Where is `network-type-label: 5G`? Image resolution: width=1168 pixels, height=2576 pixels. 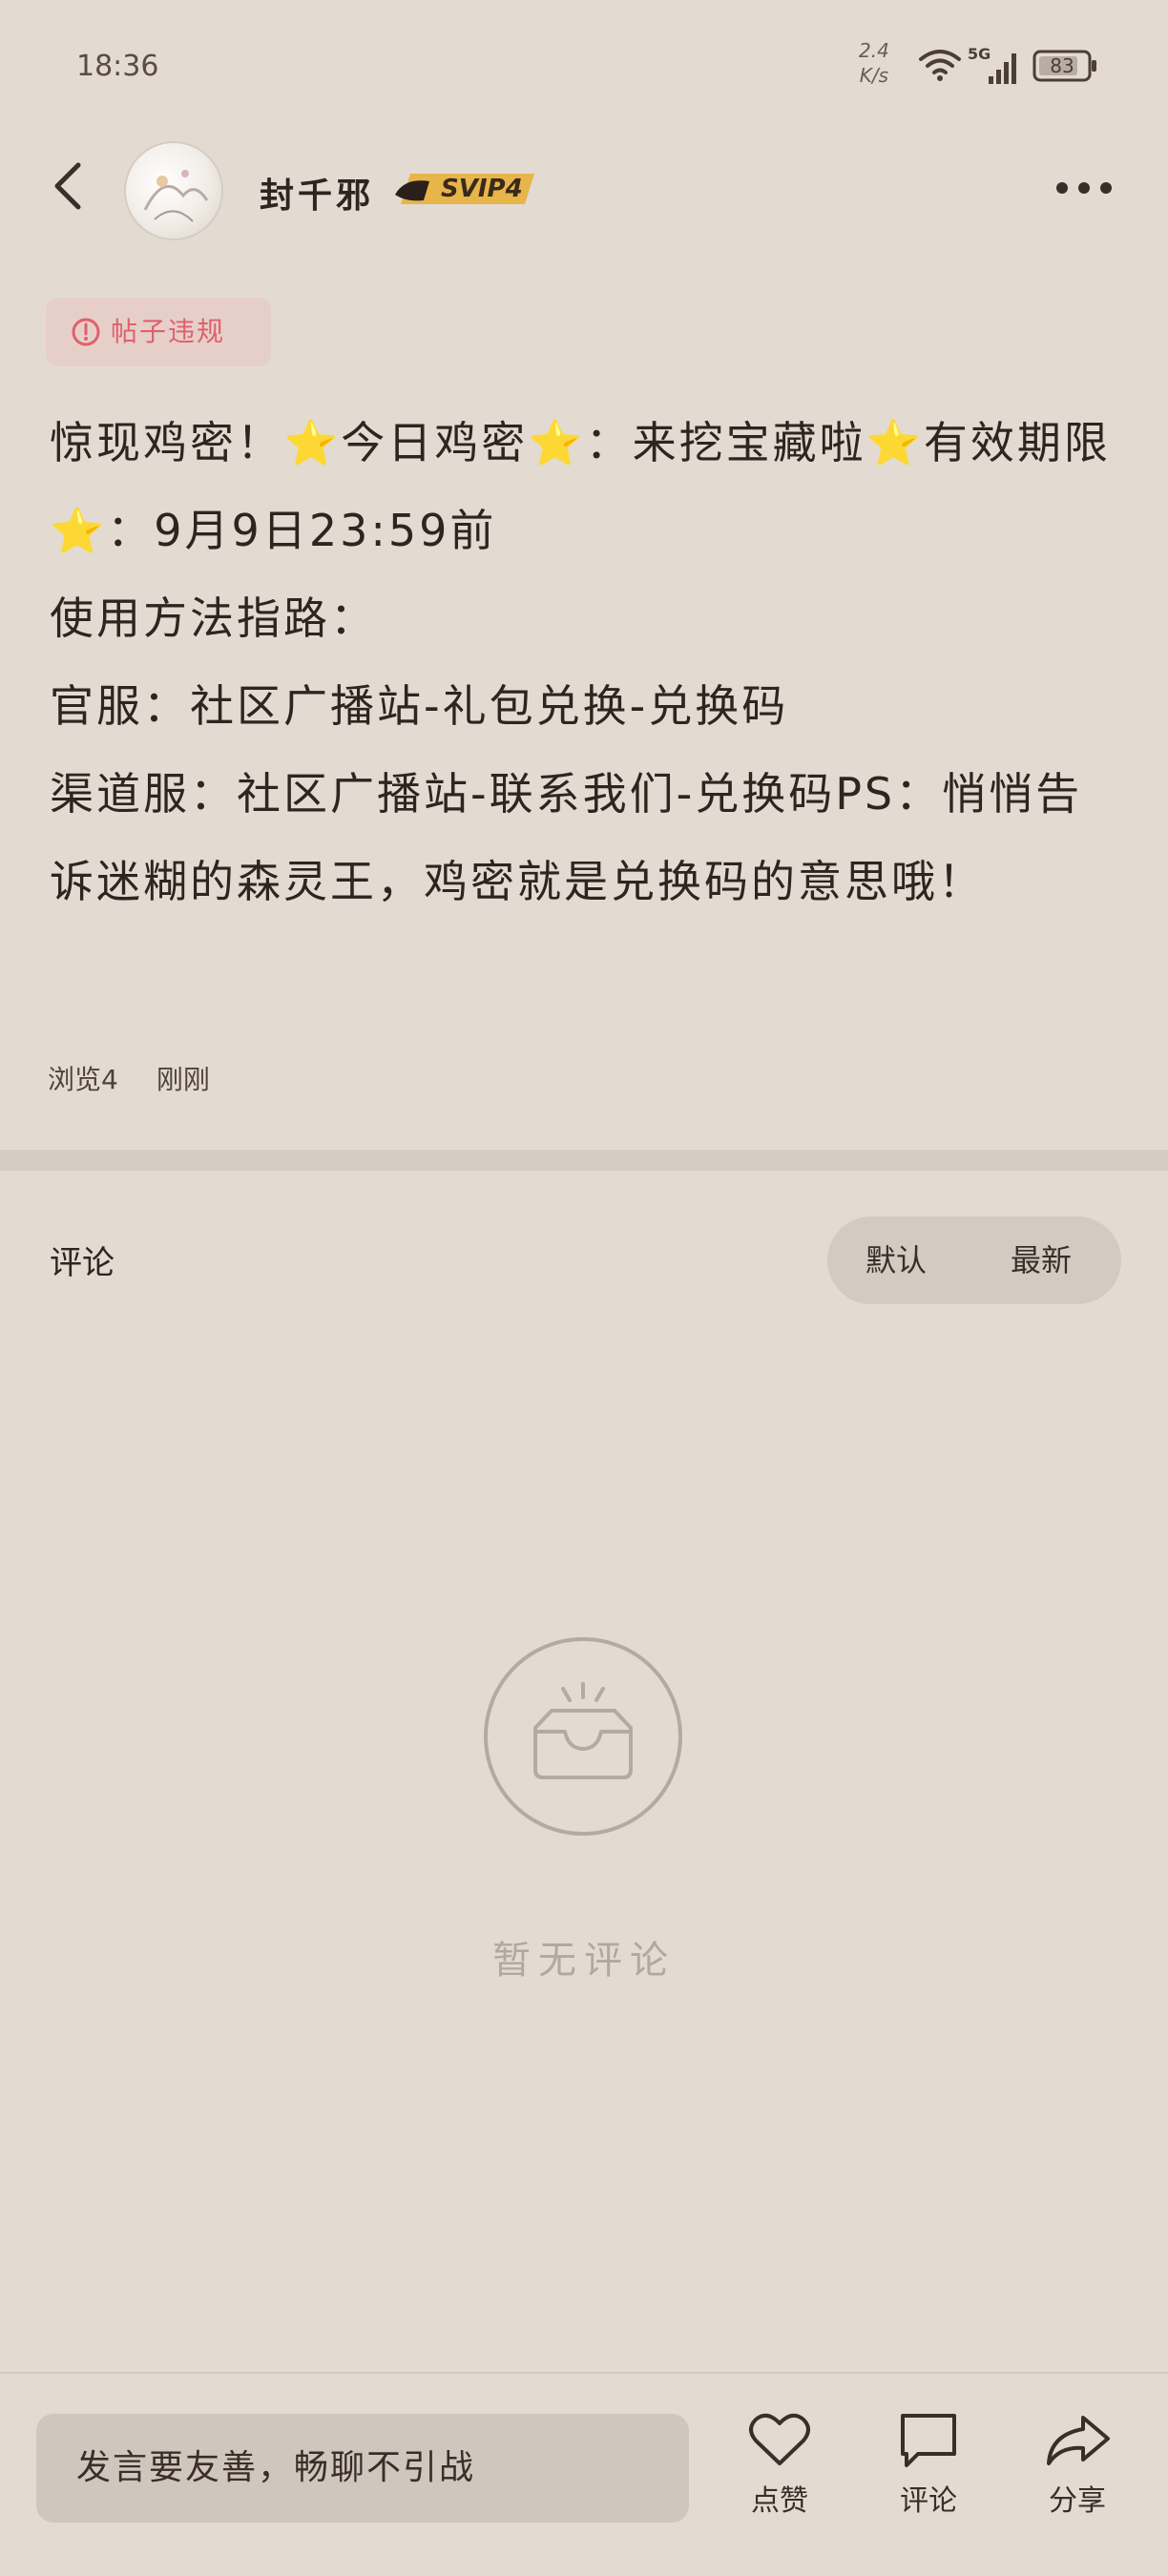
network-type-label: 5G is located at coordinates (979, 54).